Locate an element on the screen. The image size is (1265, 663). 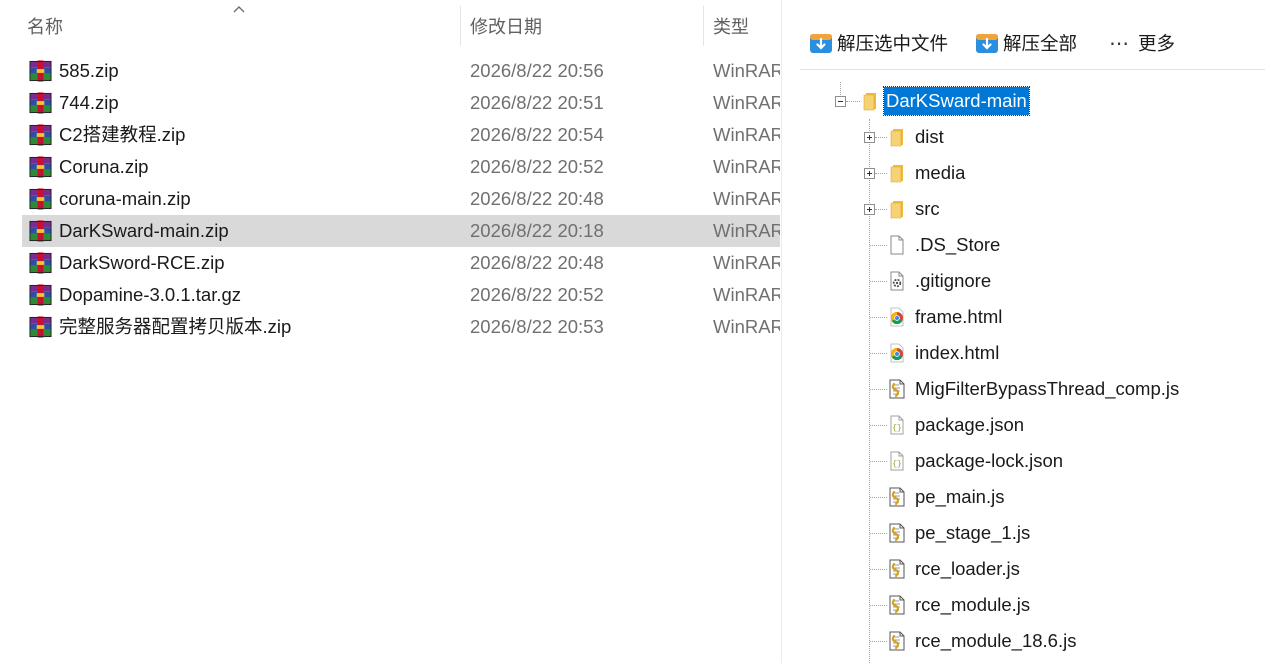
file-name: DarkSword-RCE.zip is located at coordinates (142, 262).